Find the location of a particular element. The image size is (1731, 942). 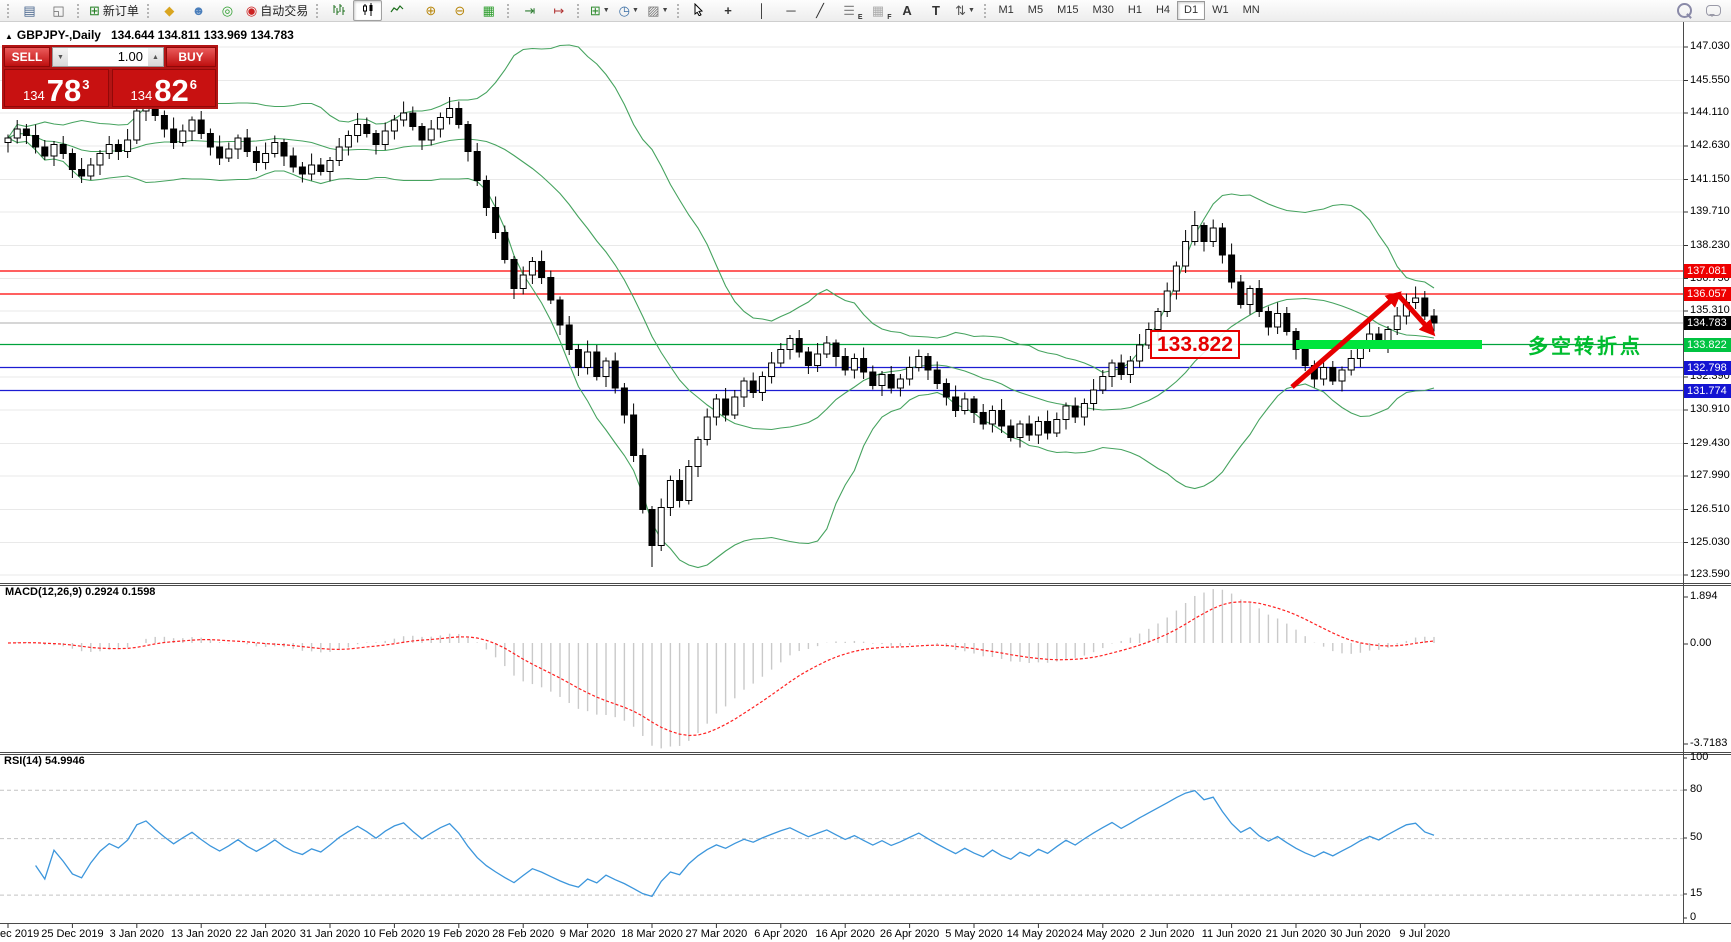

symbol-period-label: GBPJPY-,Daily is located at coordinates (58, 35).